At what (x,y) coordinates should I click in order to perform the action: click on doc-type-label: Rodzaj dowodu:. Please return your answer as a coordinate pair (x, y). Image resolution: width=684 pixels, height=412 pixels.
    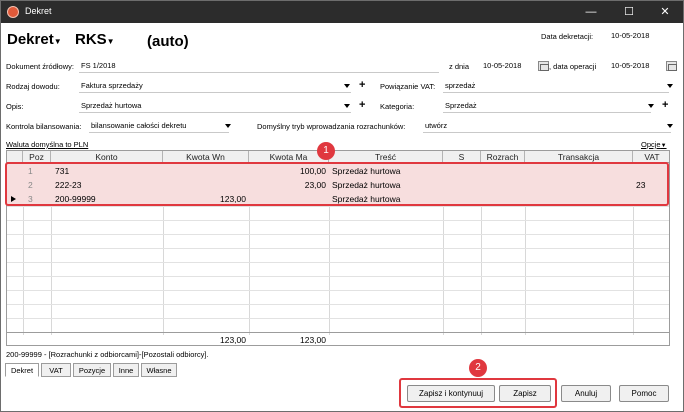
    Looking at the image, I should click on (33, 86).